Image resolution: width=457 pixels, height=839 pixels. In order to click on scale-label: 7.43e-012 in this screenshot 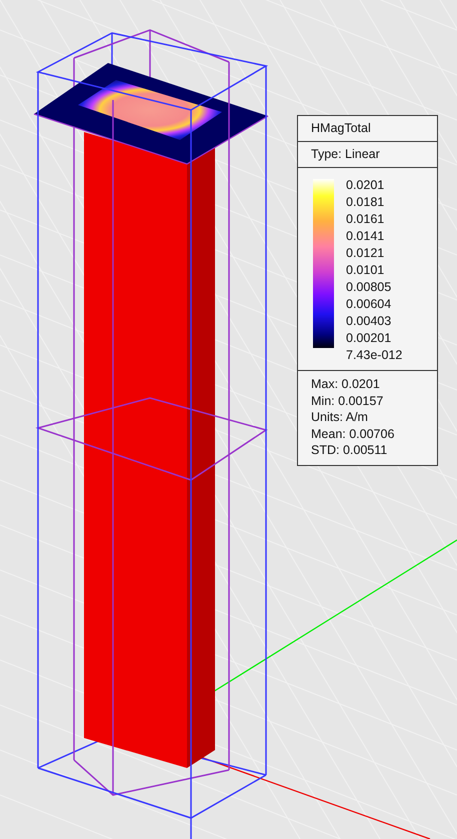, I will do `click(374, 355)`.